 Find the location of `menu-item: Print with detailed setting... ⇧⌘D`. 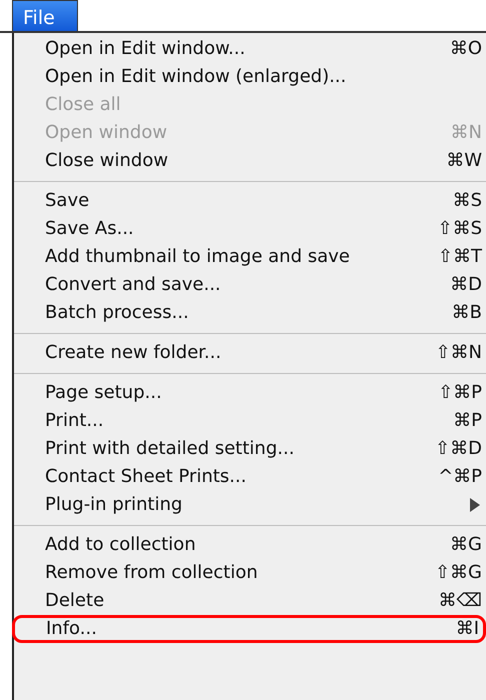

menu-item: Print with detailed setting... ⇧⌘D is located at coordinates (250, 449).